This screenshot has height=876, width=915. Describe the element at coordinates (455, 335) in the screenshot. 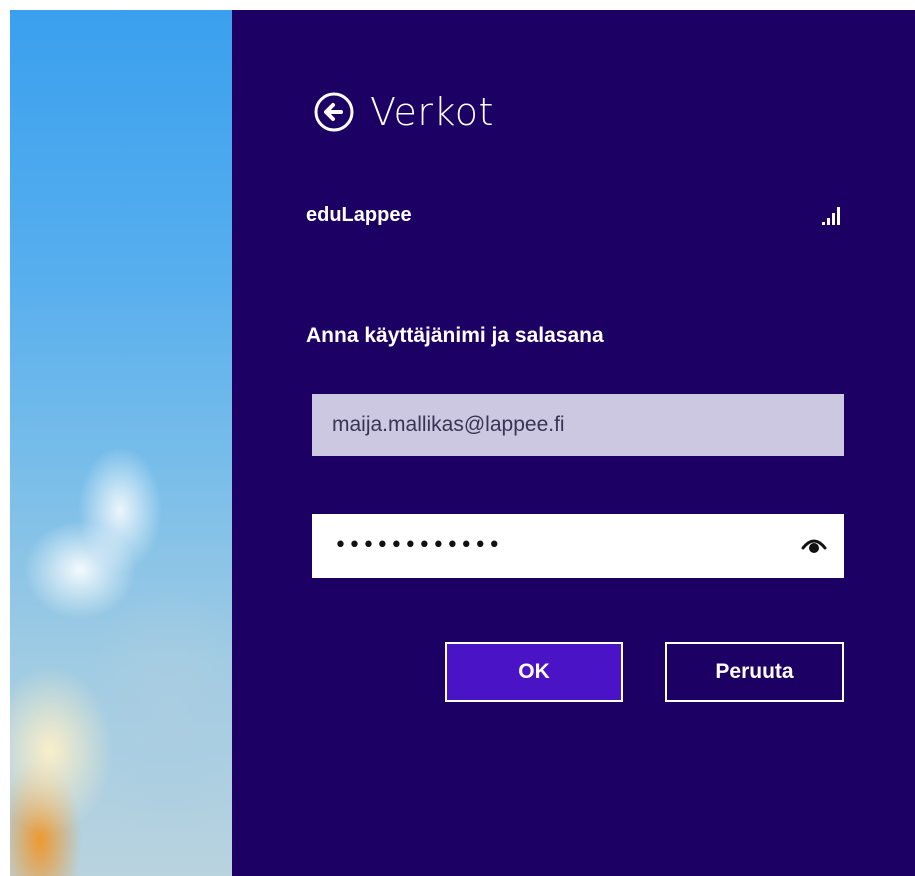

I see `credentials-prompt: Anna käyttäjänimi ja salasana` at that location.